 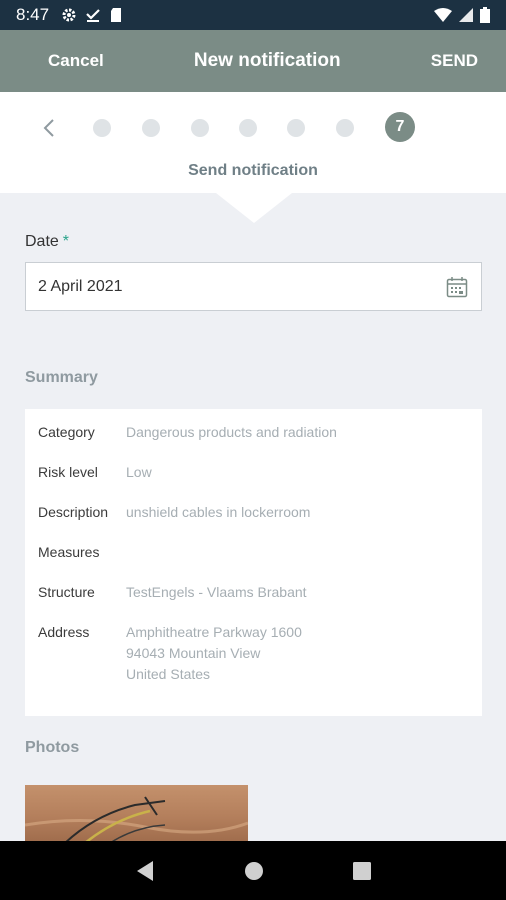 I want to click on summary-key: Address, so click(x=64, y=632).